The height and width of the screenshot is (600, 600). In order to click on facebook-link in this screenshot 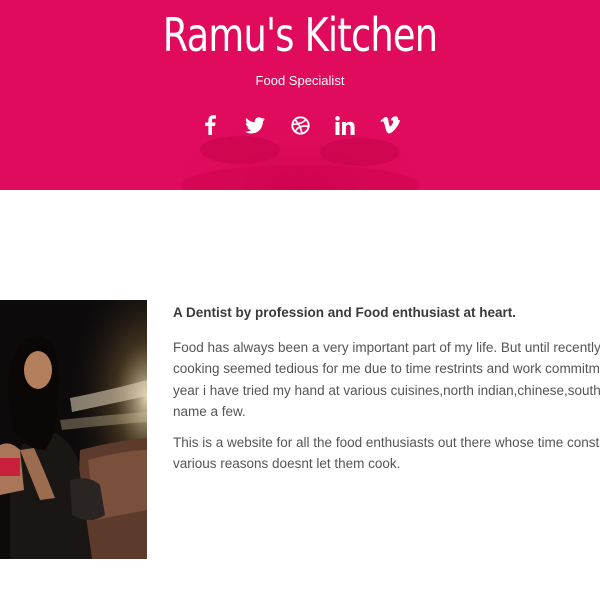, I will do `click(210, 125)`.